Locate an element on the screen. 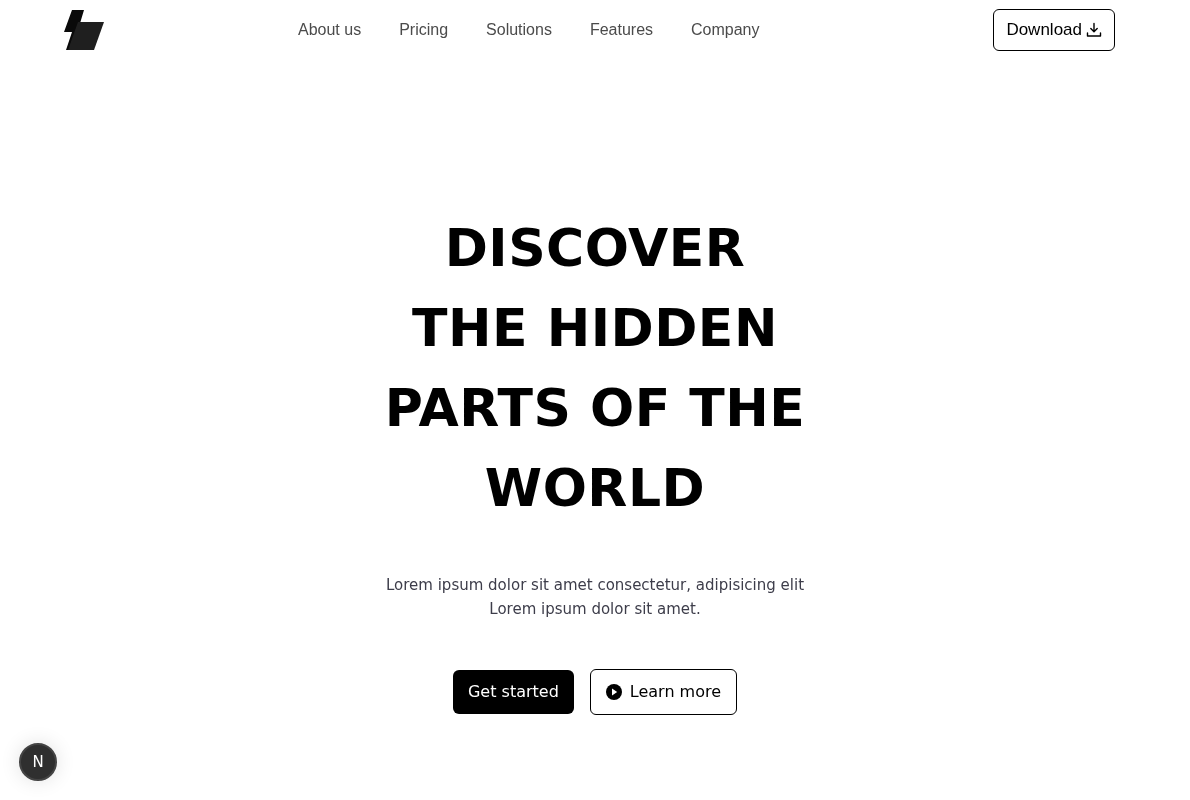 The width and height of the screenshot is (1190, 800). learn-more-button: Learn more is located at coordinates (663, 692).